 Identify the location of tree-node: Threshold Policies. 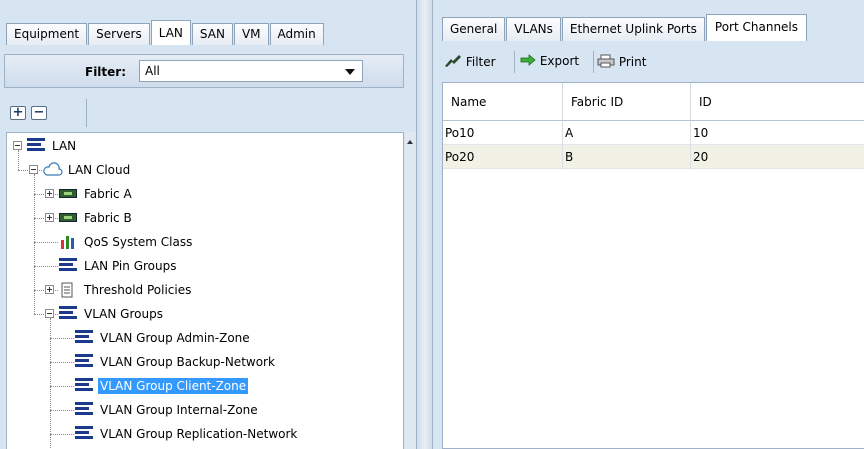
(202, 290).